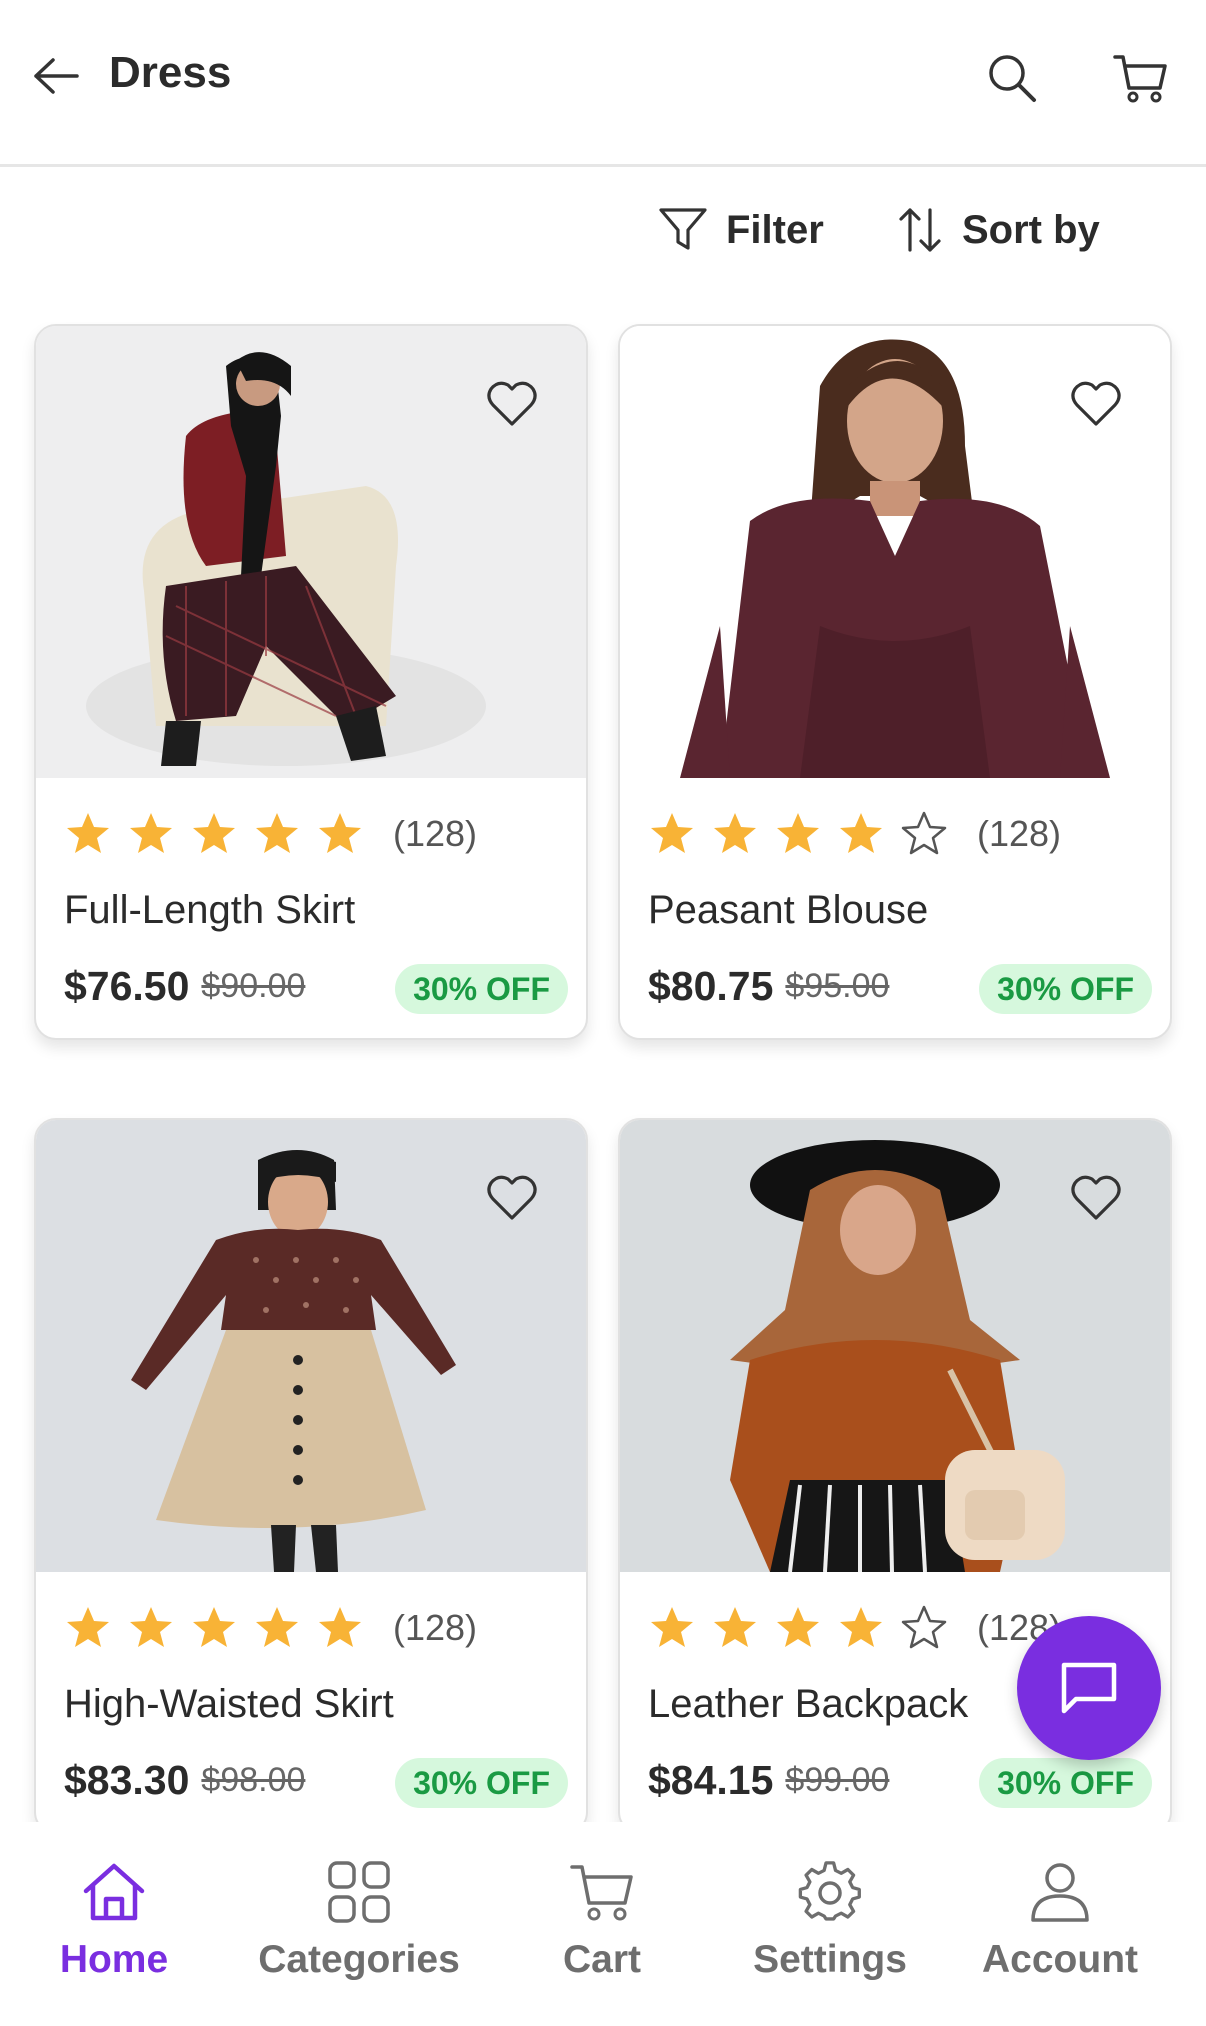 Image resolution: width=1206 pixels, height=2026 pixels. What do you see at coordinates (1031, 229) in the screenshot?
I see `sort-label: Sort by` at bounding box center [1031, 229].